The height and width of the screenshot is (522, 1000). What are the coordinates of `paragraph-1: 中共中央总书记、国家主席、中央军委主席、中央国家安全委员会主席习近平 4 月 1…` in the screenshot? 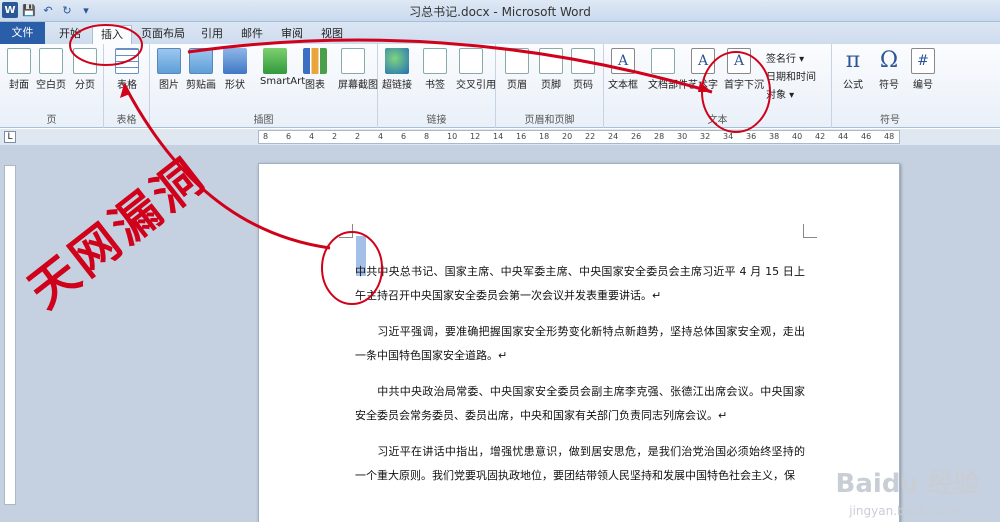 It's located at (580, 284).